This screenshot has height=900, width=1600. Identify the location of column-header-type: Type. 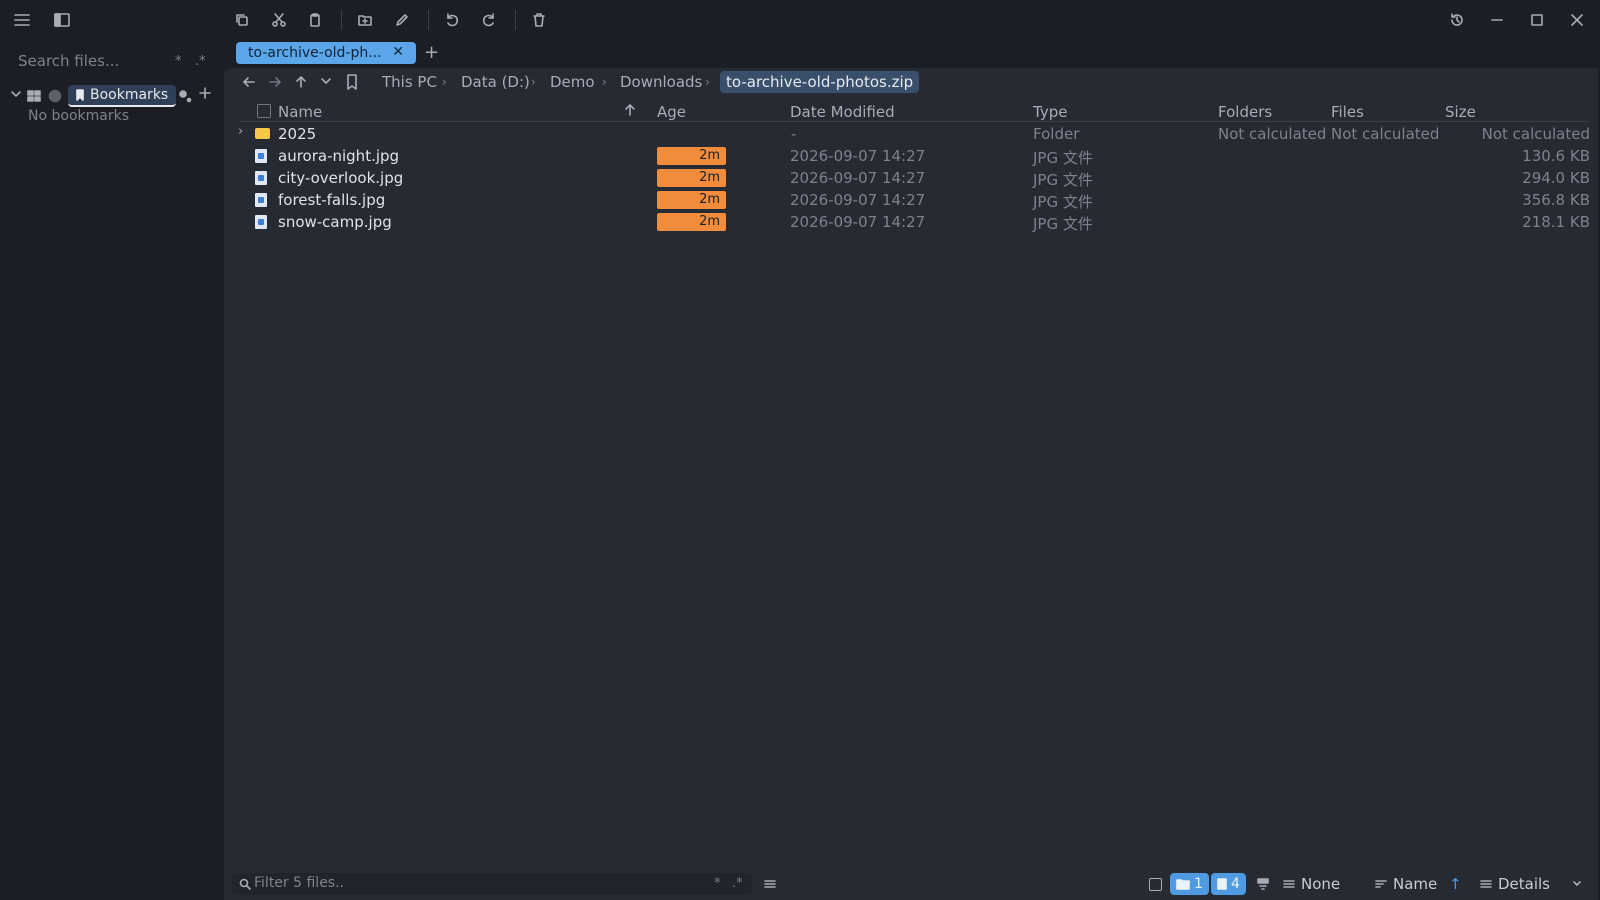
(1050, 112).